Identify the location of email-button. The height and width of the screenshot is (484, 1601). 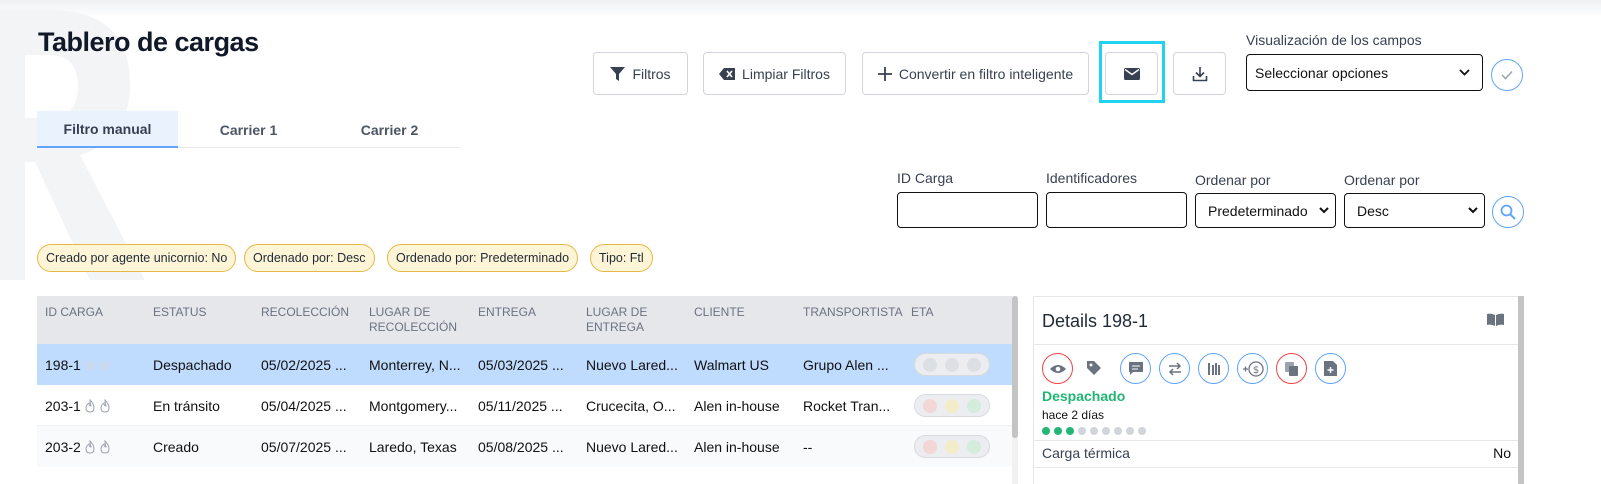
(1131, 73).